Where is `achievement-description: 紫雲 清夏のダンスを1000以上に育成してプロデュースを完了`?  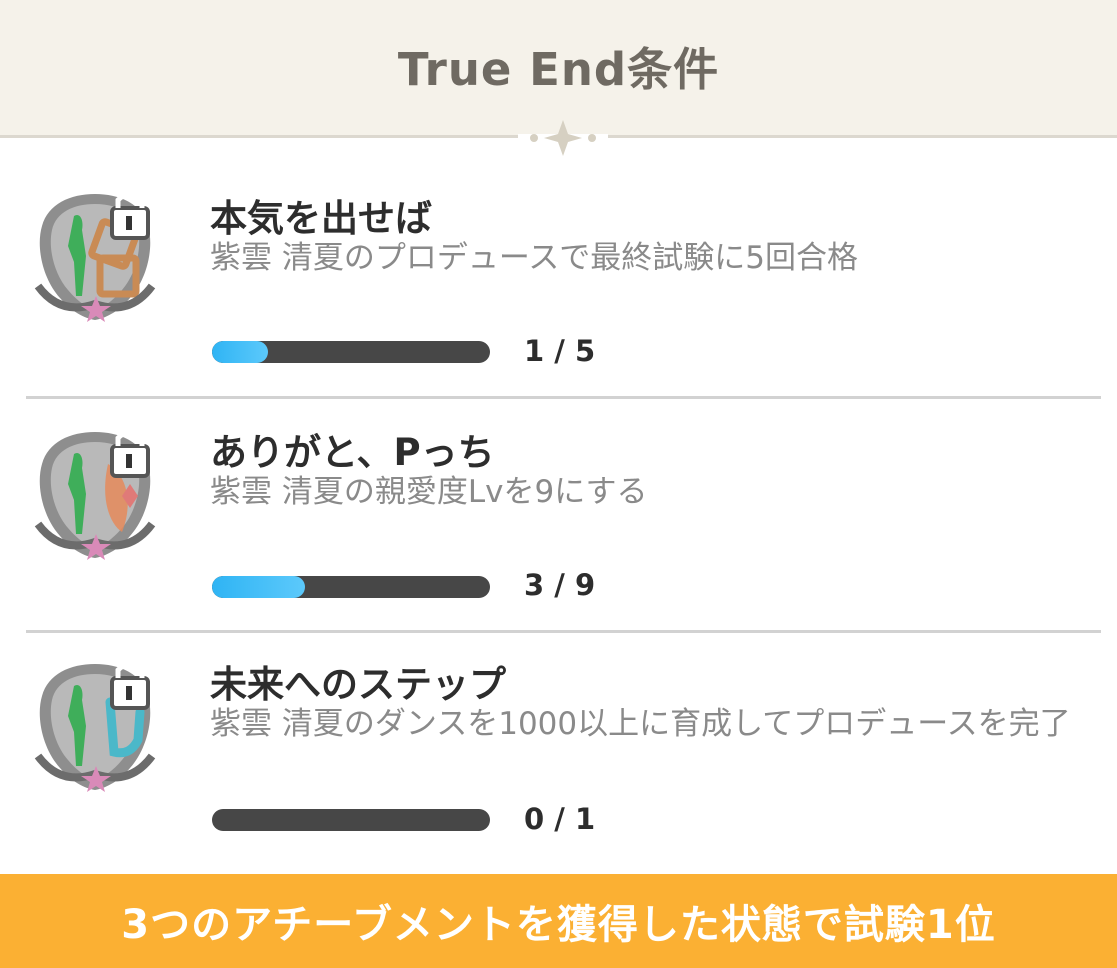 achievement-description: 紫雲 清夏のダンスを1000以上に育成してプロデュースを完了 is located at coordinates (640, 724).